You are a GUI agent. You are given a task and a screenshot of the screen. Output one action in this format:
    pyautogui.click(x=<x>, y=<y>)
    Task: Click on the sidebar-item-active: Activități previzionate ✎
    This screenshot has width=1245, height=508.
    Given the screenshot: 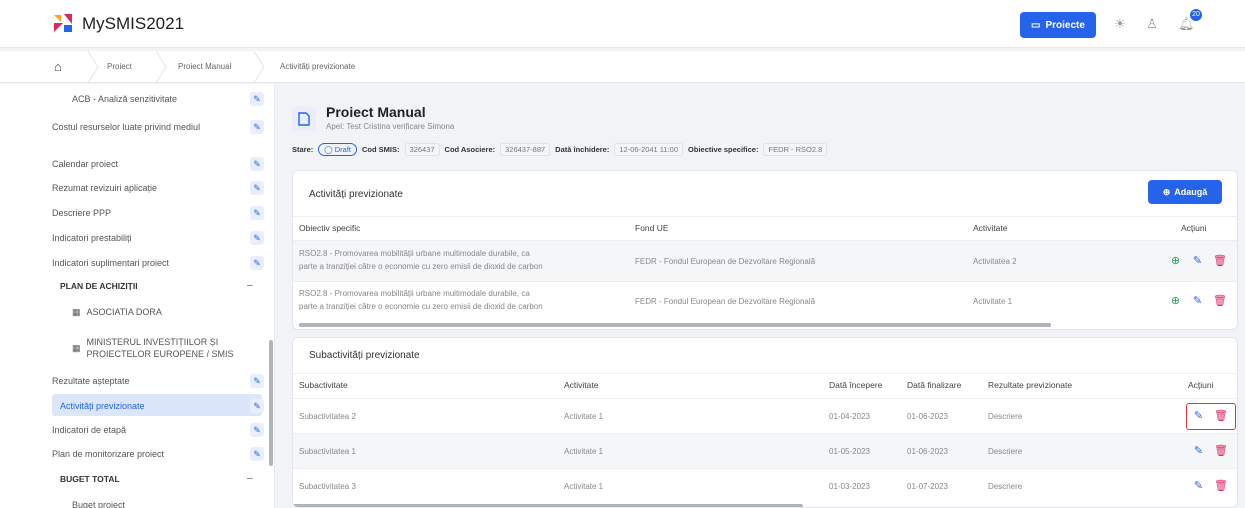 What is the action you would take?
    pyautogui.click(x=158, y=406)
    